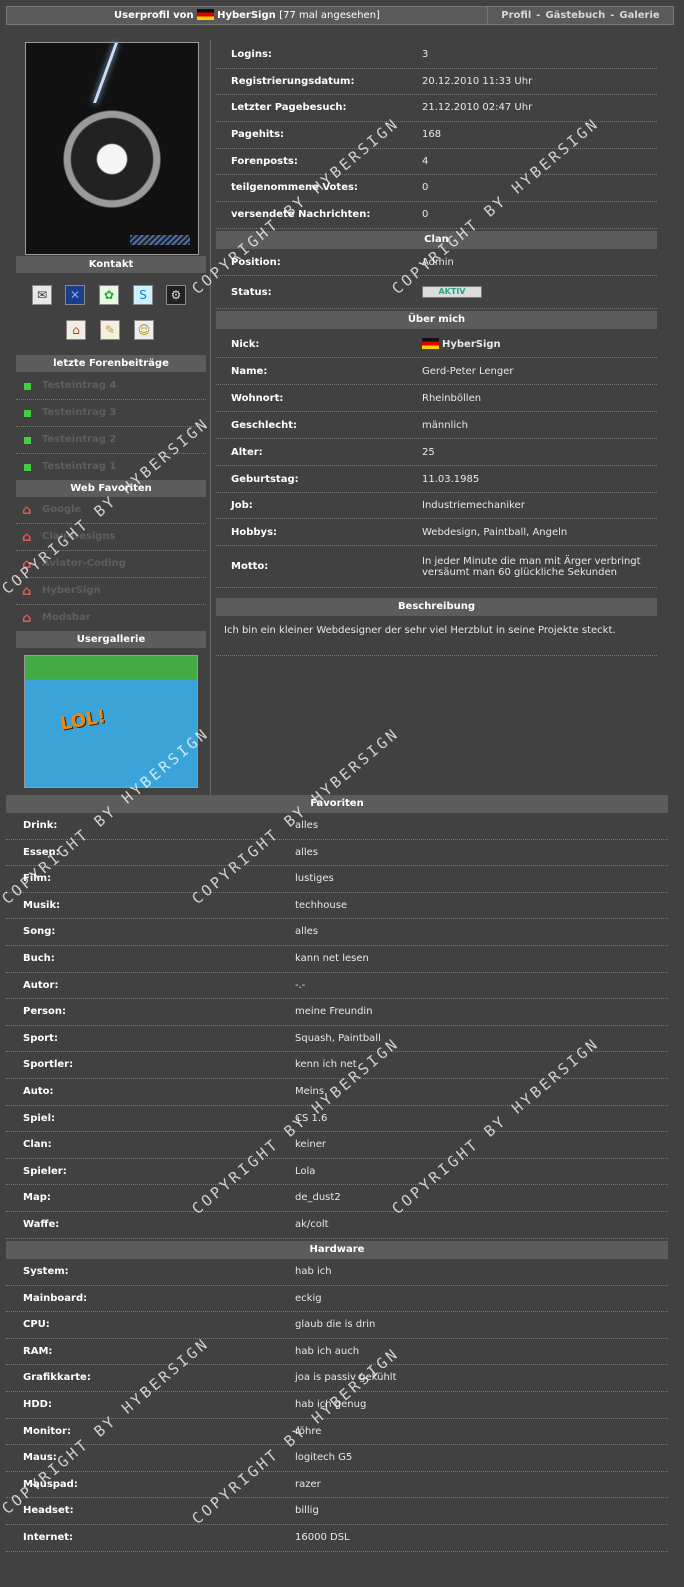  Describe the element at coordinates (110, 330) in the screenshot. I see `guestbook-icon: ✎` at that location.